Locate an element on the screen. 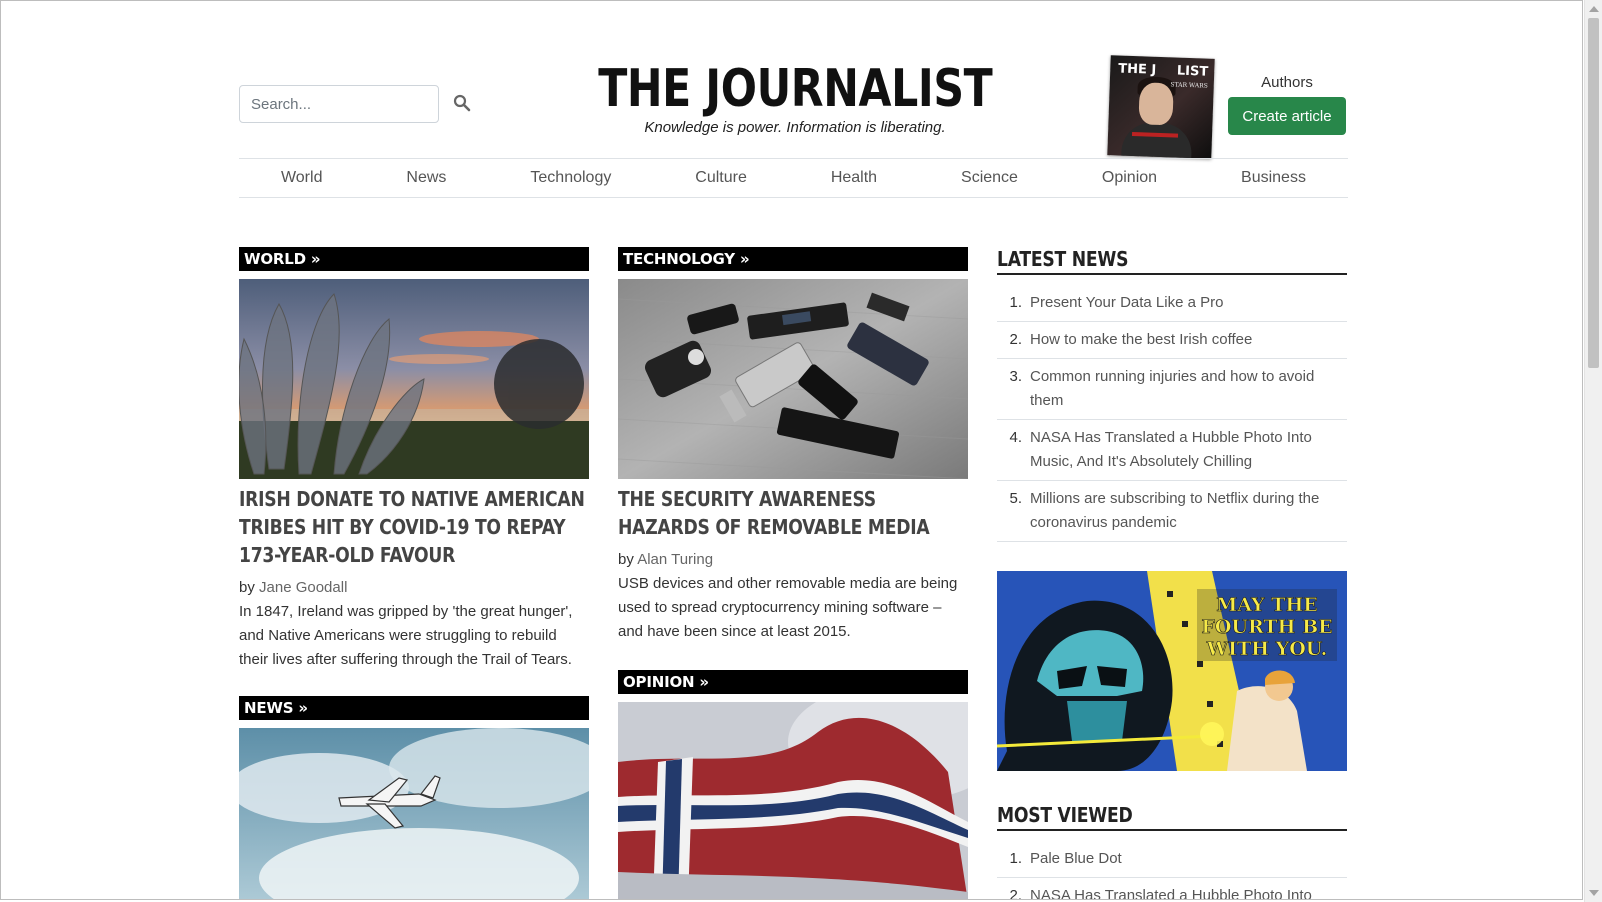 The image size is (1602, 902). search-icon is located at coordinates (463, 104).